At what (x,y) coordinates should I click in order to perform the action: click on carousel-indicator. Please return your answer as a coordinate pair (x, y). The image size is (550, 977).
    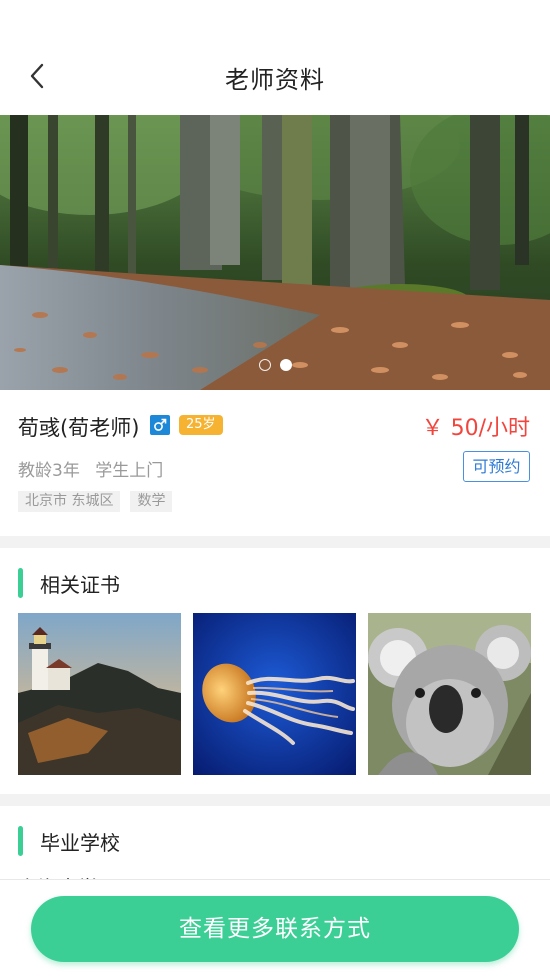
    Looking at the image, I should click on (275, 365).